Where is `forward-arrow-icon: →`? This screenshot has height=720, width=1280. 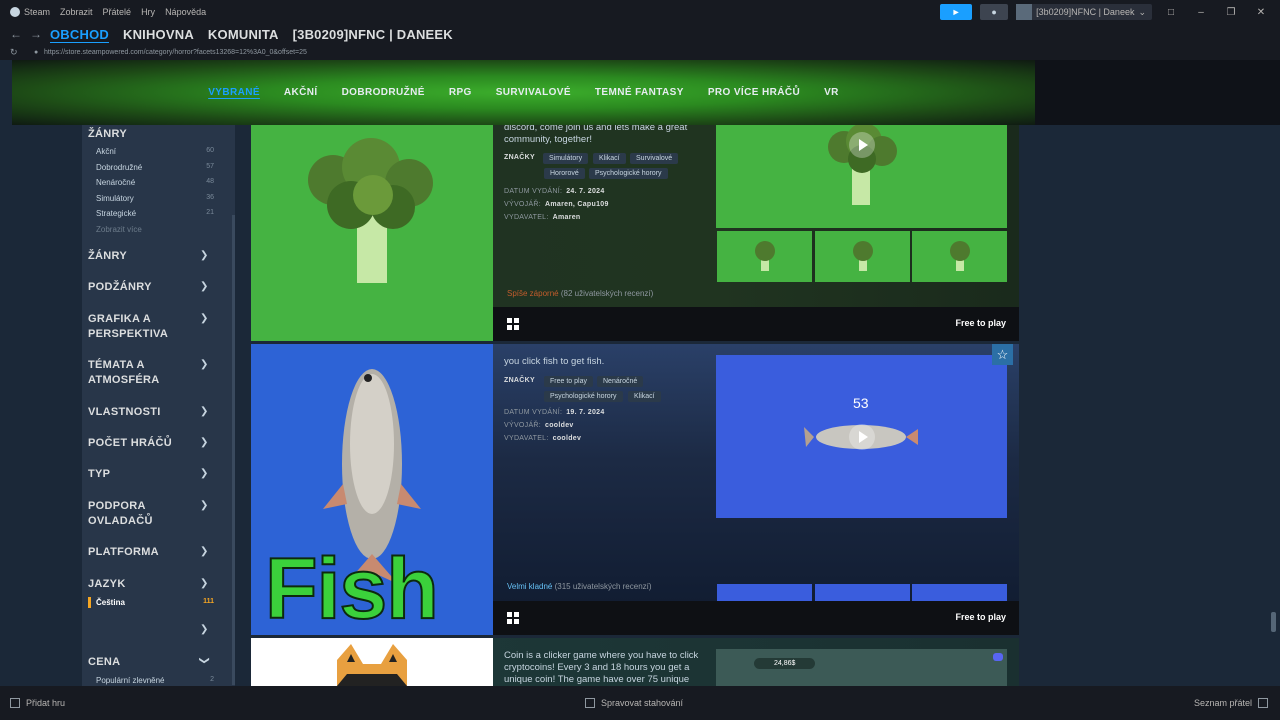 forward-arrow-icon: → is located at coordinates (36, 34).